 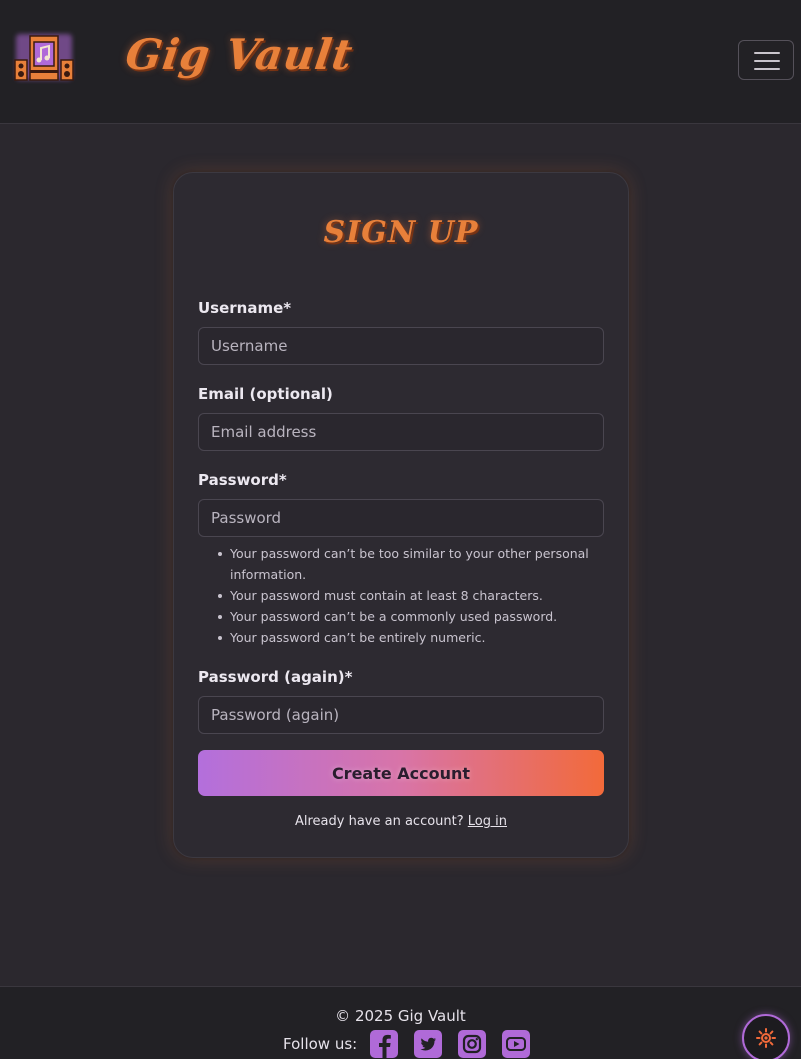 What do you see at coordinates (401, 432) in the screenshot?
I see `email-input` at bounding box center [401, 432].